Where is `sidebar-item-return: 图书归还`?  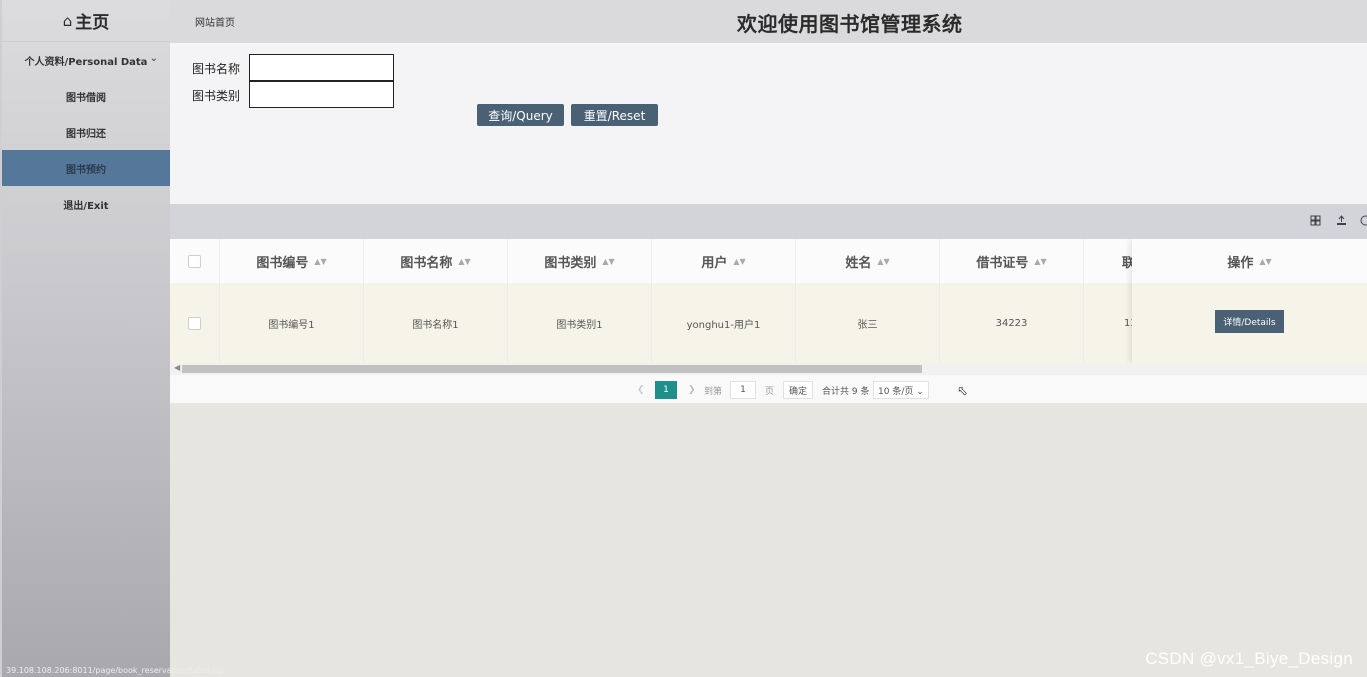 sidebar-item-return: 图书归还 is located at coordinates (86, 132).